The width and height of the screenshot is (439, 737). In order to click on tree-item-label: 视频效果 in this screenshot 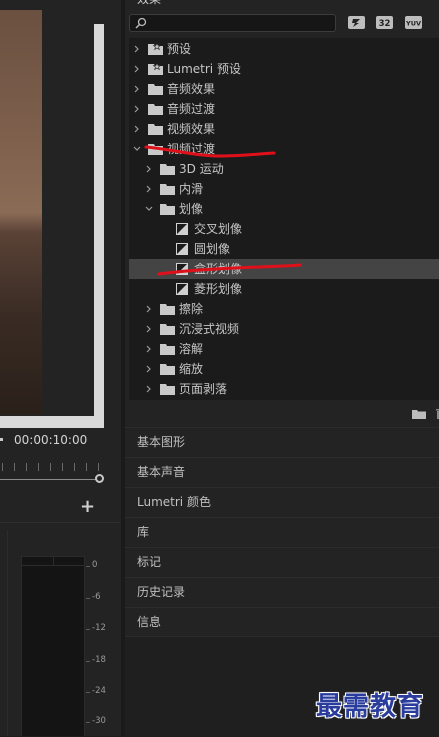, I will do `click(191, 129)`.